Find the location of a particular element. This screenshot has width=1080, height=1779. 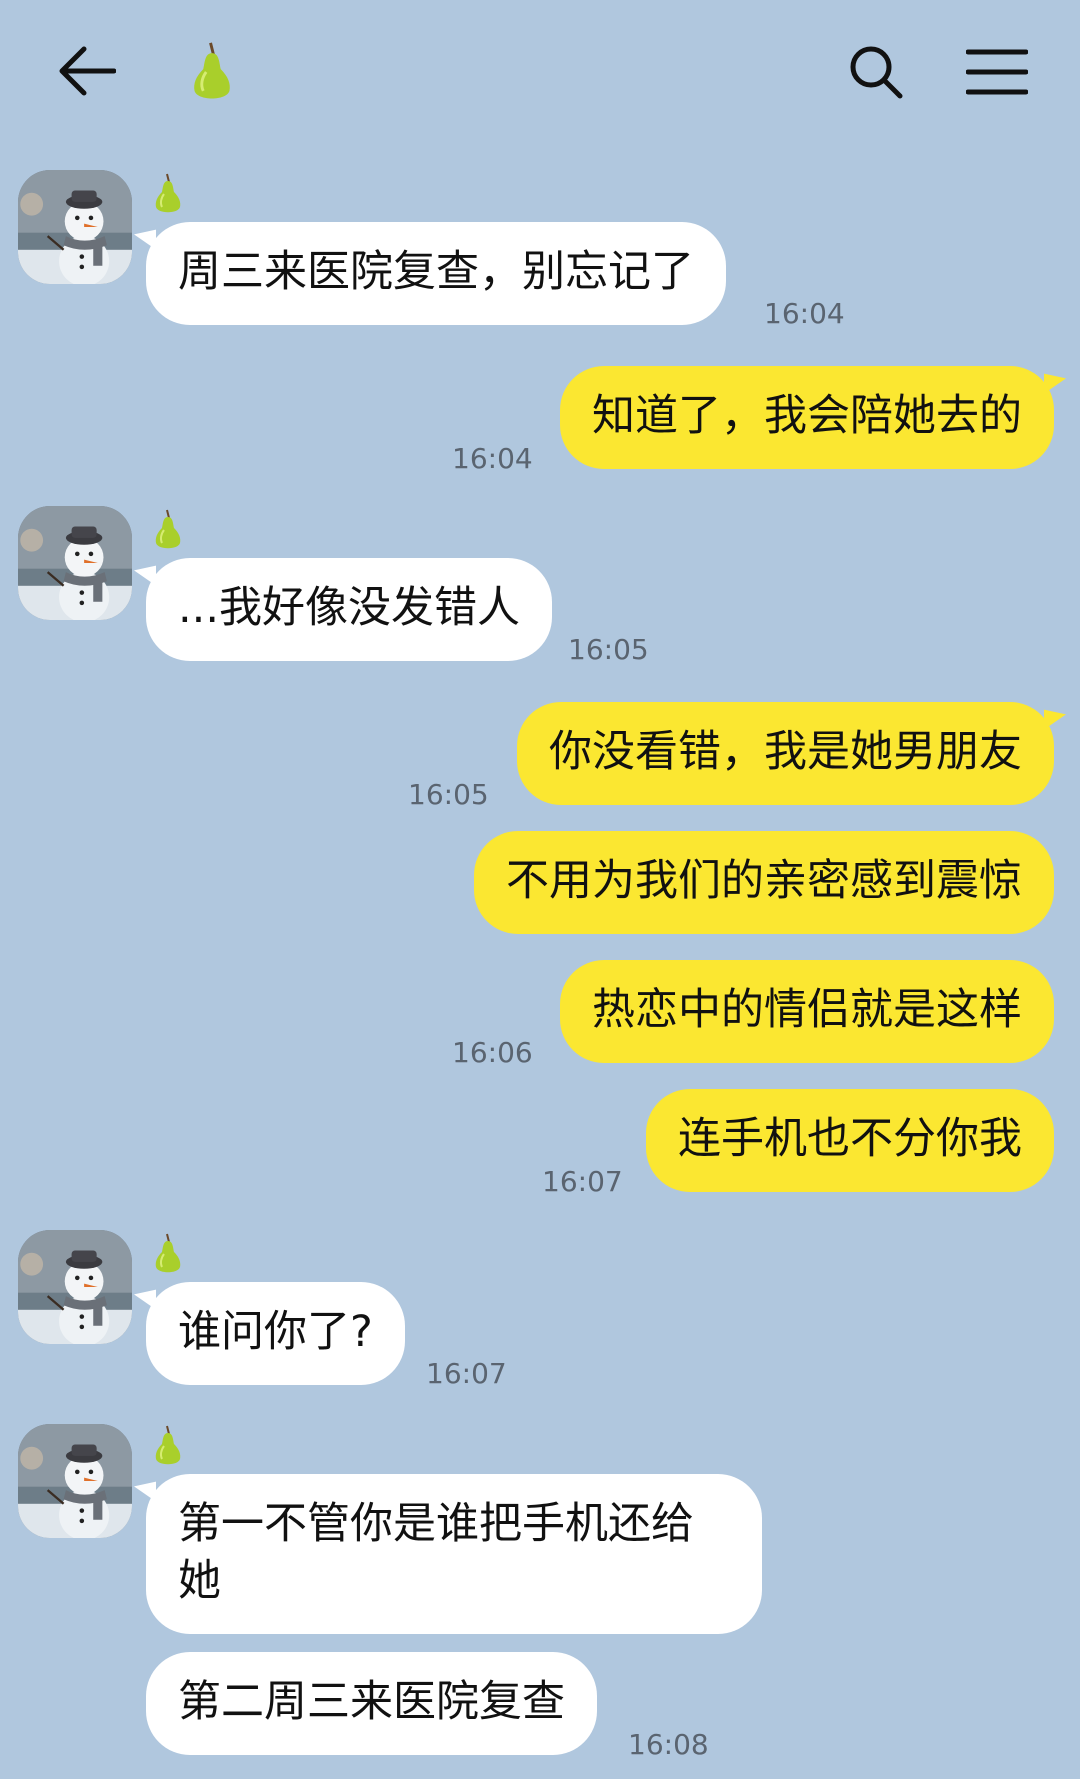

message-bubble: 谁问你了? is located at coordinates (275, 1333).